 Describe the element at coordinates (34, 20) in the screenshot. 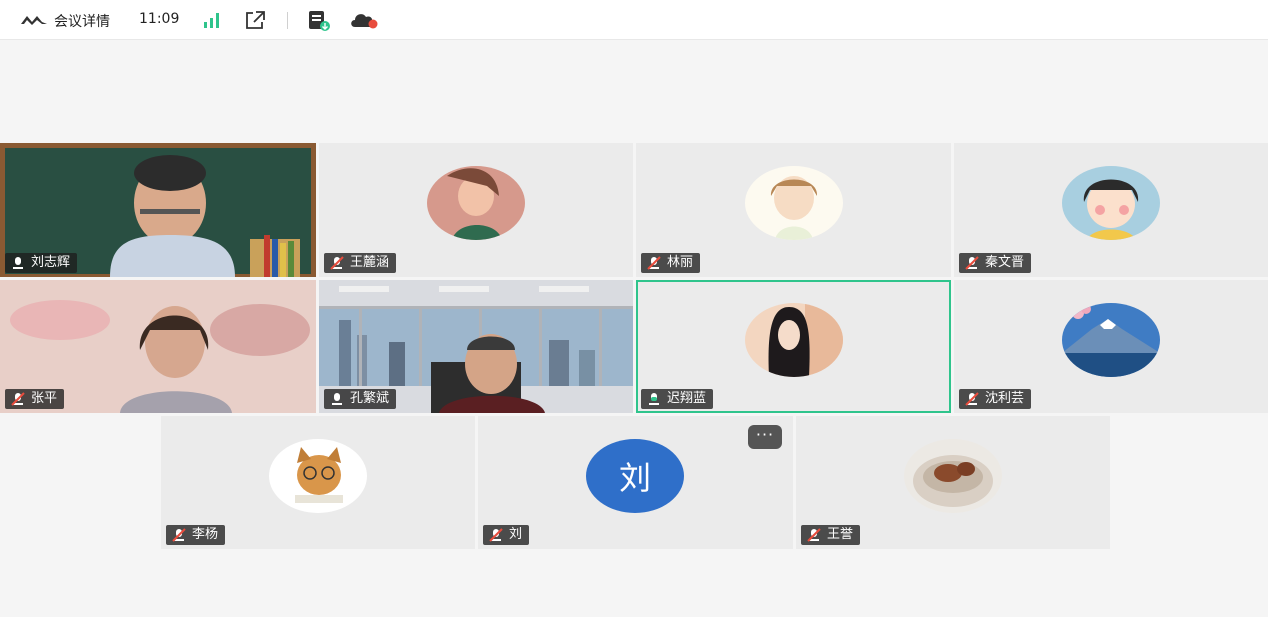

I see `meeting-logo-icon` at that location.